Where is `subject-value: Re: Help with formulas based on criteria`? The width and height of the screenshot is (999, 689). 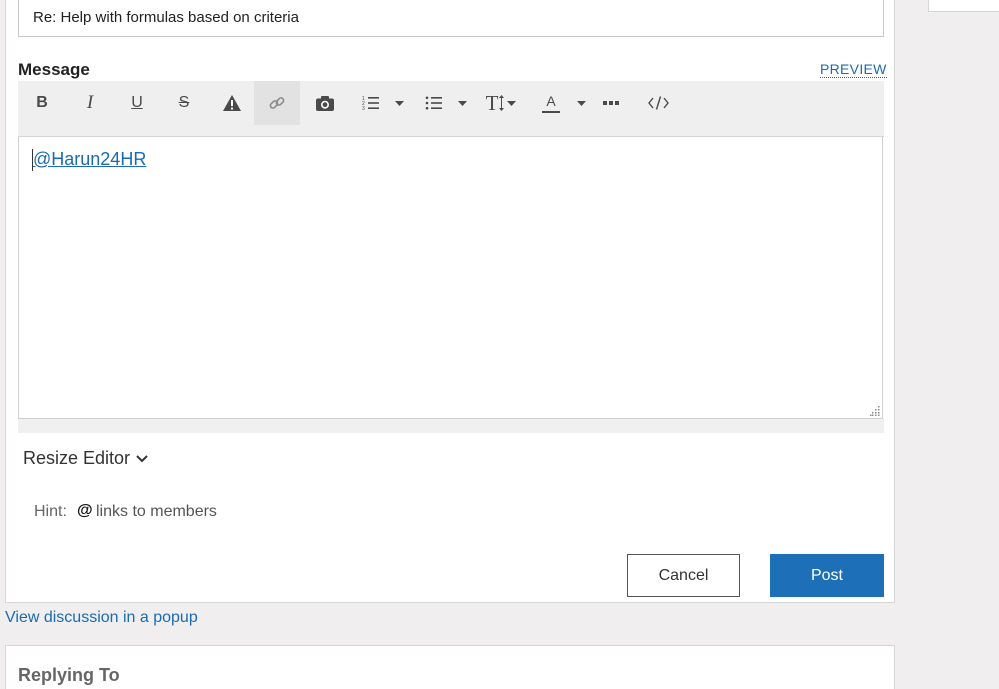
subject-value: Re: Help with formulas based on criteria is located at coordinates (166, 17).